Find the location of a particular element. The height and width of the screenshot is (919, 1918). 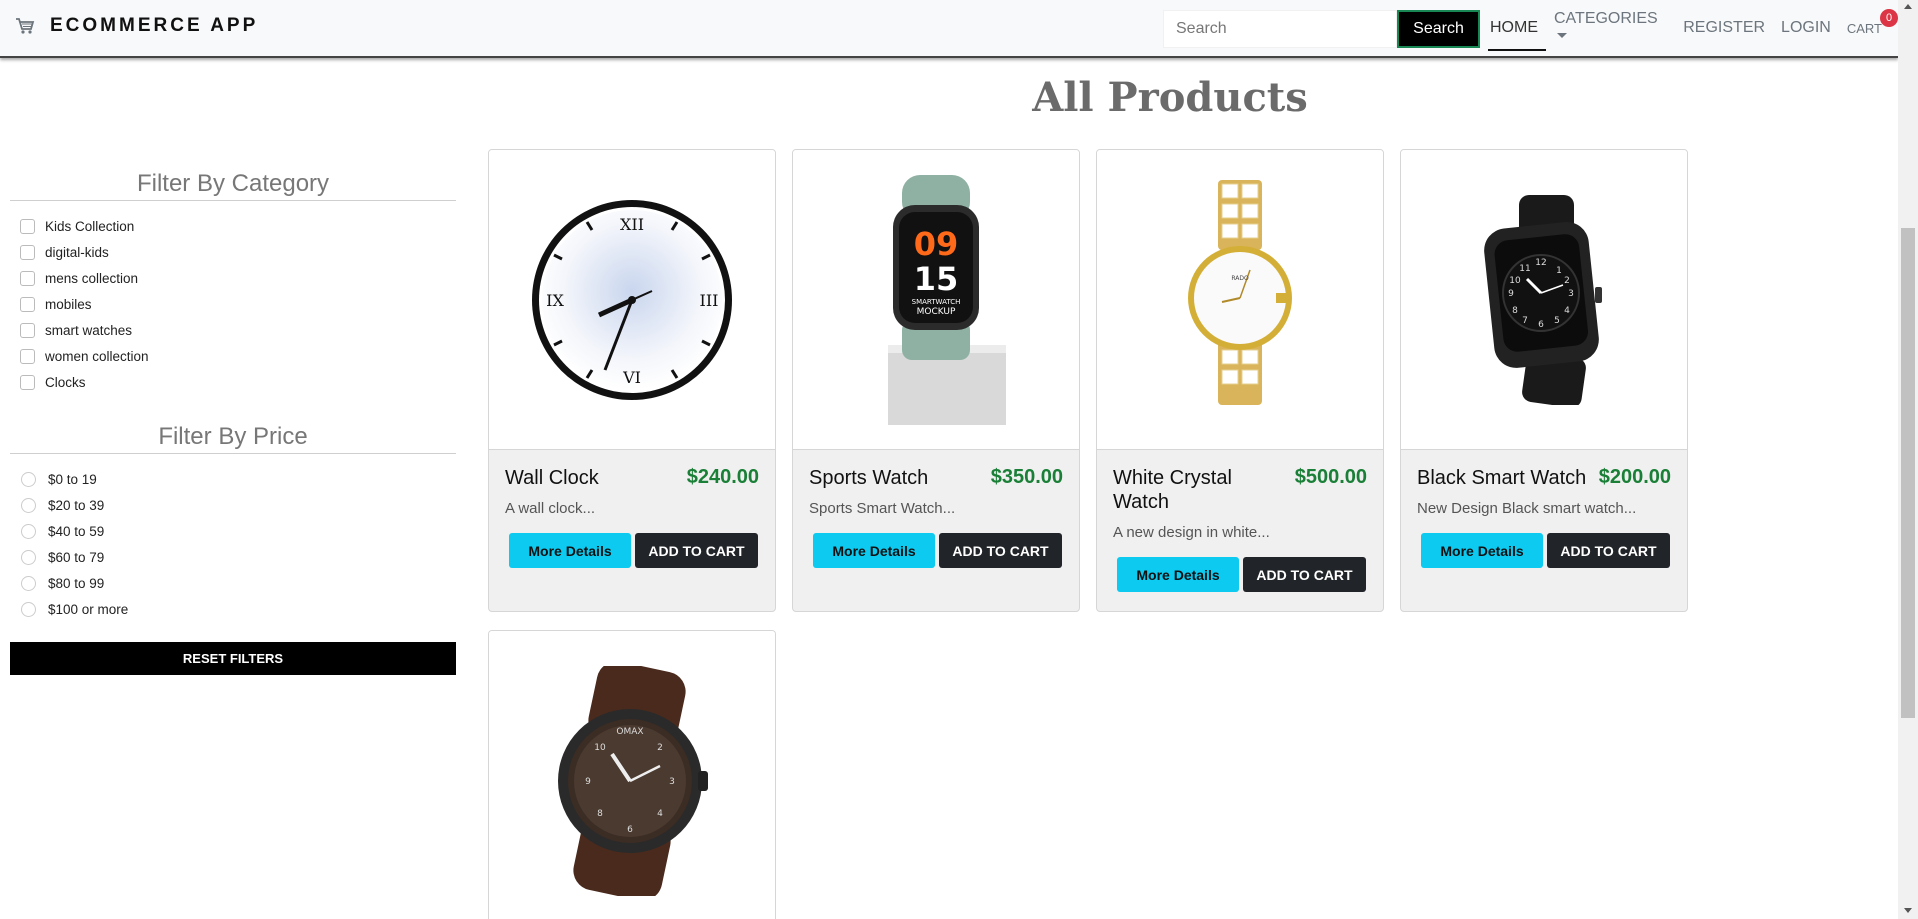

category-option: mobiles is located at coordinates (233, 304).